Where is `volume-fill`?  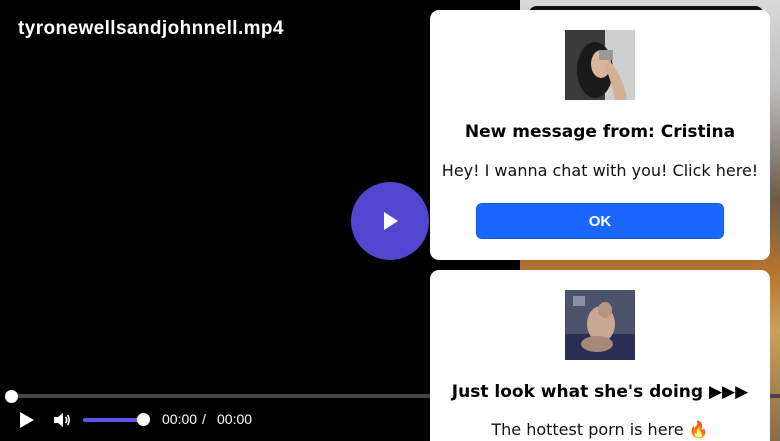 volume-fill is located at coordinates (114, 420).